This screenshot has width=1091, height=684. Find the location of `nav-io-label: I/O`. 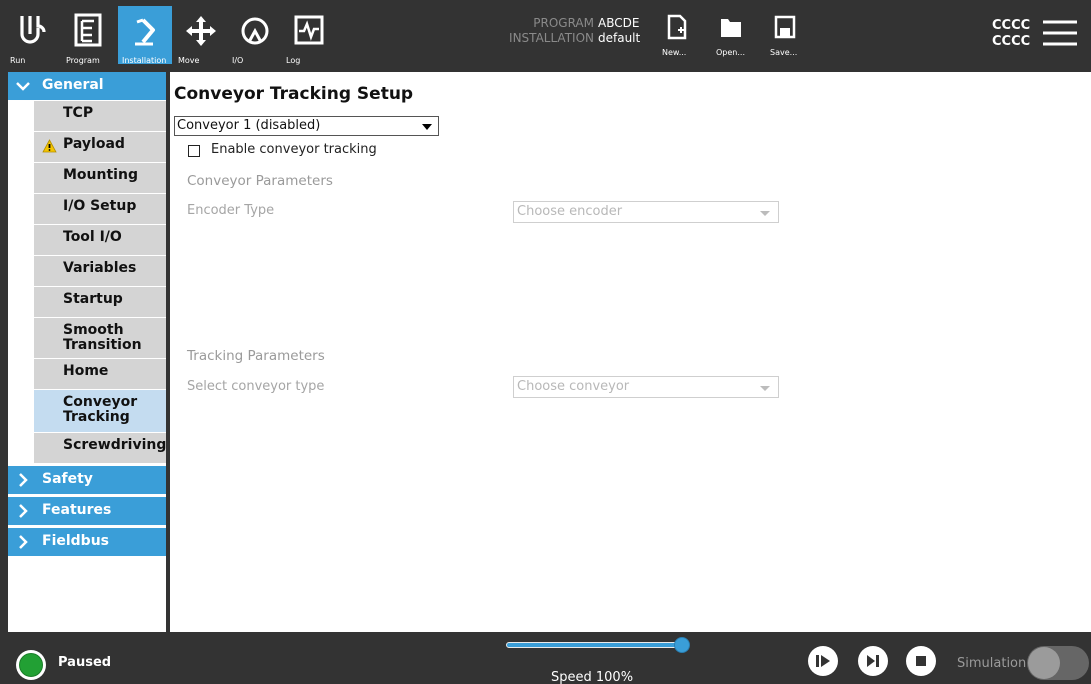

nav-io-label: I/O is located at coordinates (238, 60).